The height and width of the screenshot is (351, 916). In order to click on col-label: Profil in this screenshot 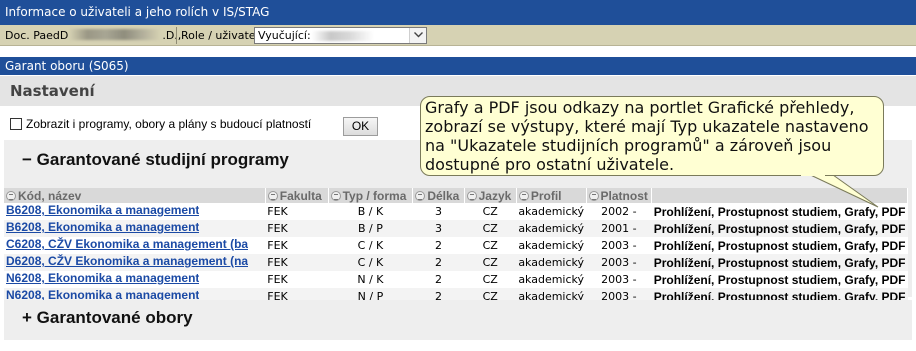, I will do `click(546, 195)`.